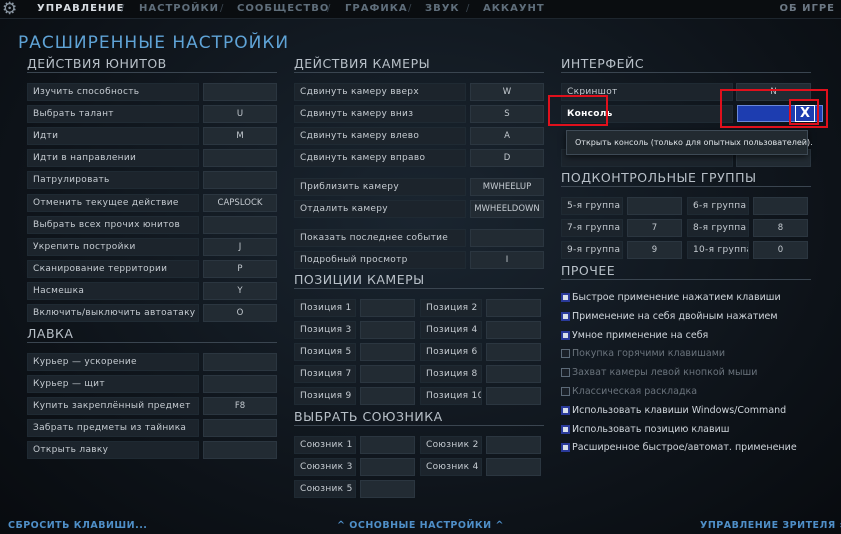 The height and width of the screenshot is (534, 841). What do you see at coordinates (691, 411) in the screenshot?
I see `option-checkbox: Использовать клавиши Windows/Command` at bounding box center [691, 411].